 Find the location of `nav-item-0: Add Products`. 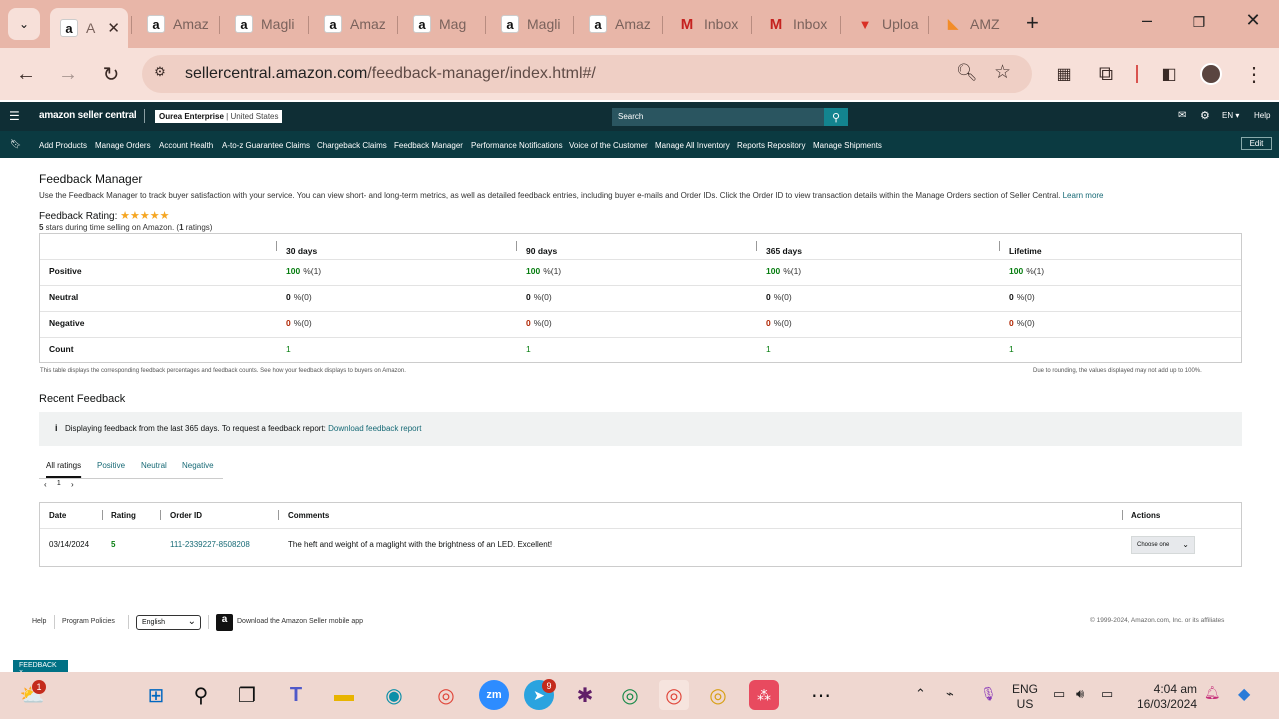

nav-item-0: Add Products is located at coordinates (63, 145).